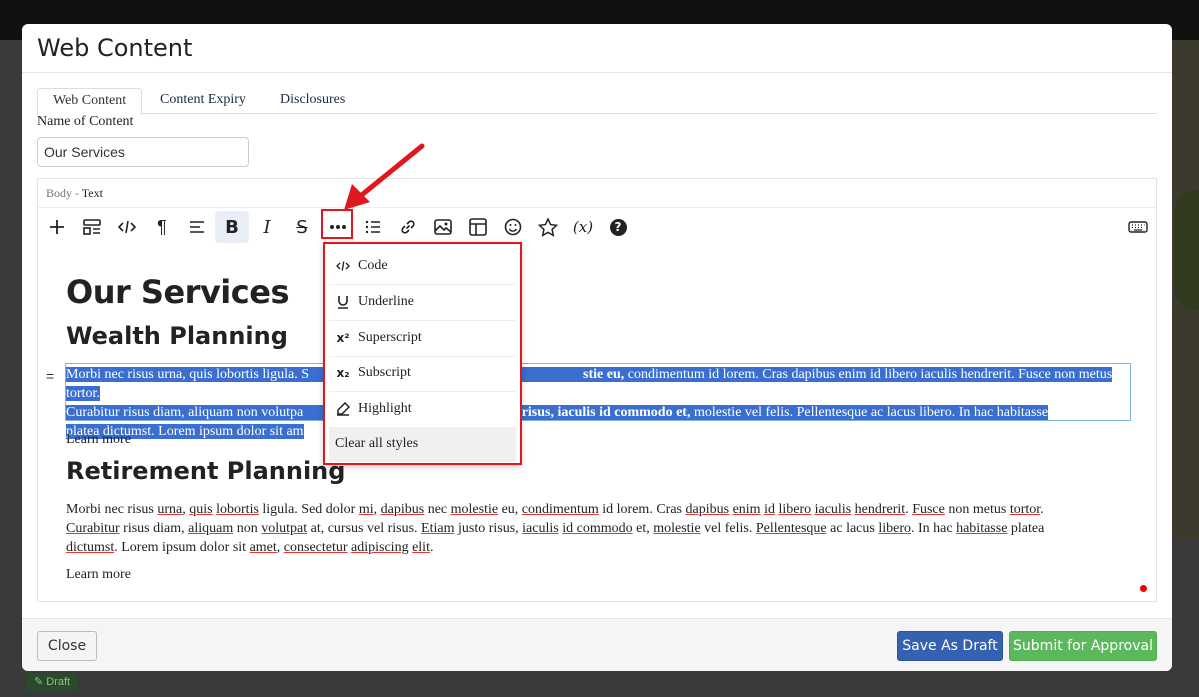 The width and height of the screenshot is (1199, 697). I want to click on close-button: Close, so click(67, 646).